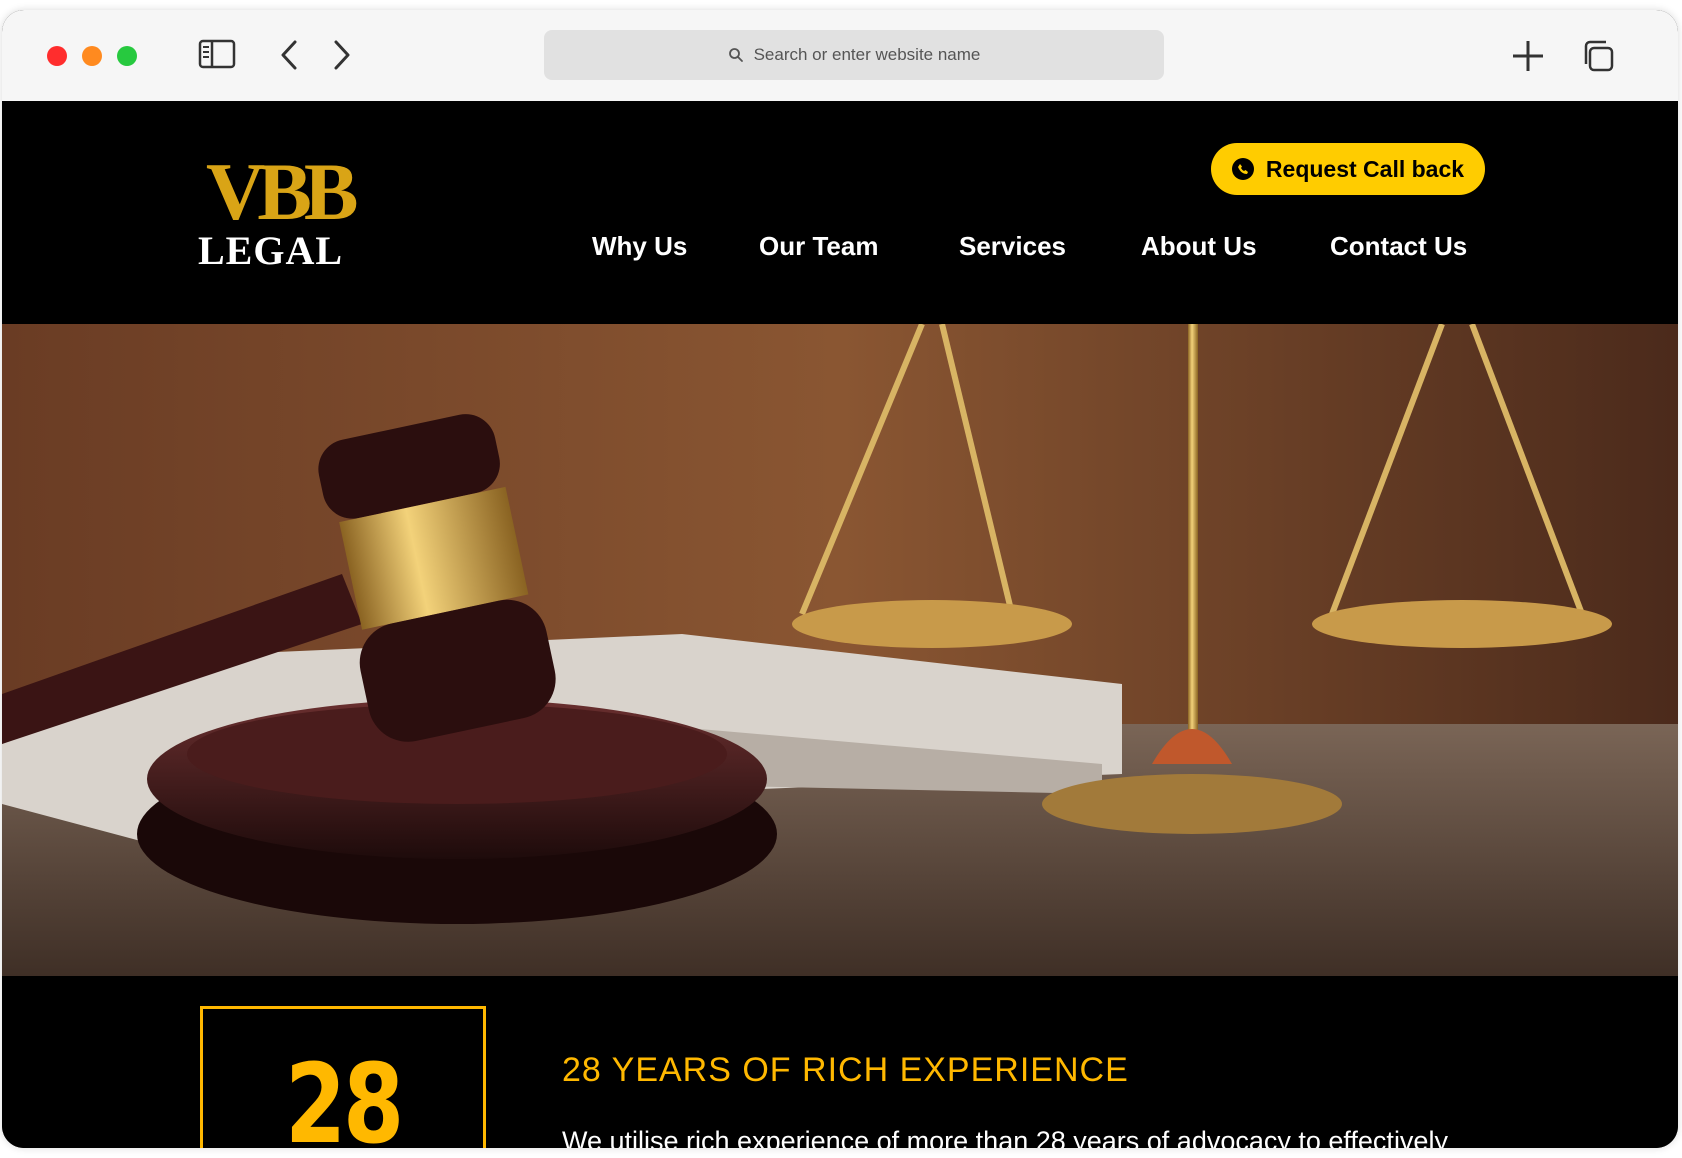 The height and width of the screenshot is (1158, 1682). Describe the element at coordinates (92, 56) in the screenshot. I see `minimize-window-button` at that location.